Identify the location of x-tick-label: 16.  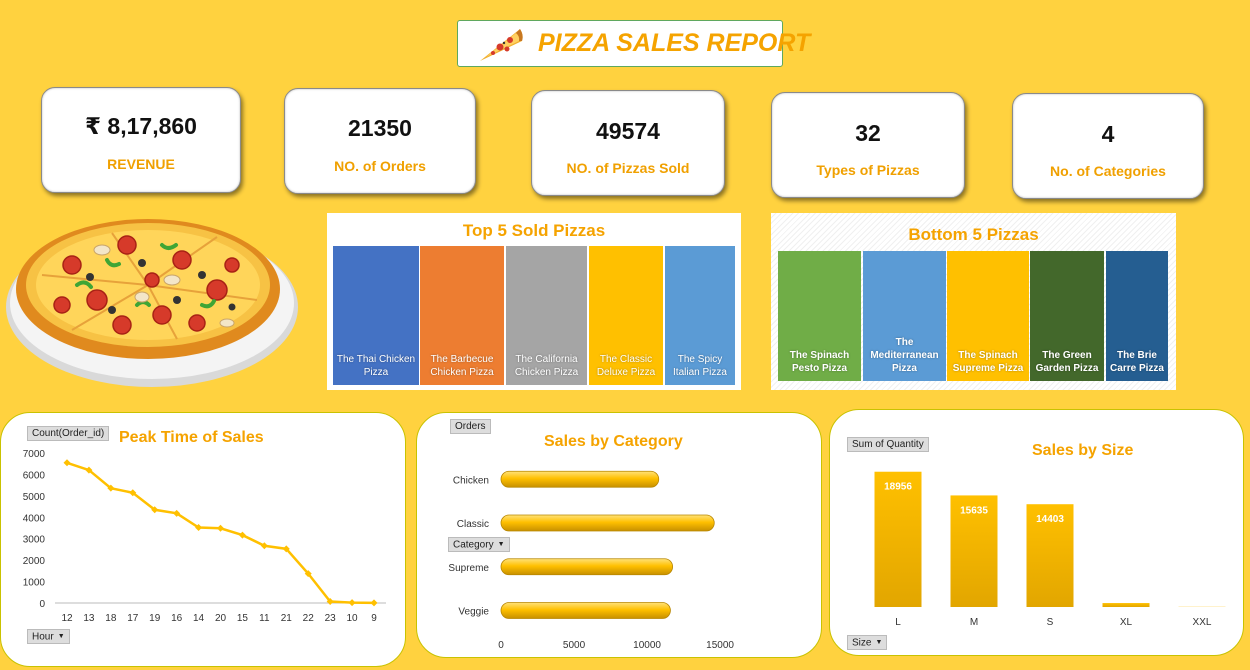
(177, 618).